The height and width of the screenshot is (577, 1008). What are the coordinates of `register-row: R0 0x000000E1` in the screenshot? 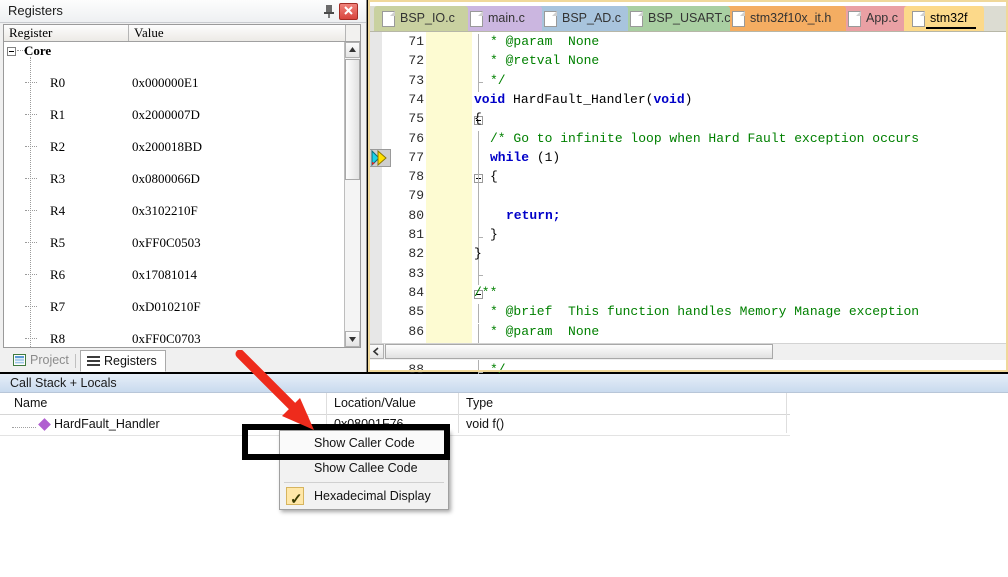 It's located at (175, 83).